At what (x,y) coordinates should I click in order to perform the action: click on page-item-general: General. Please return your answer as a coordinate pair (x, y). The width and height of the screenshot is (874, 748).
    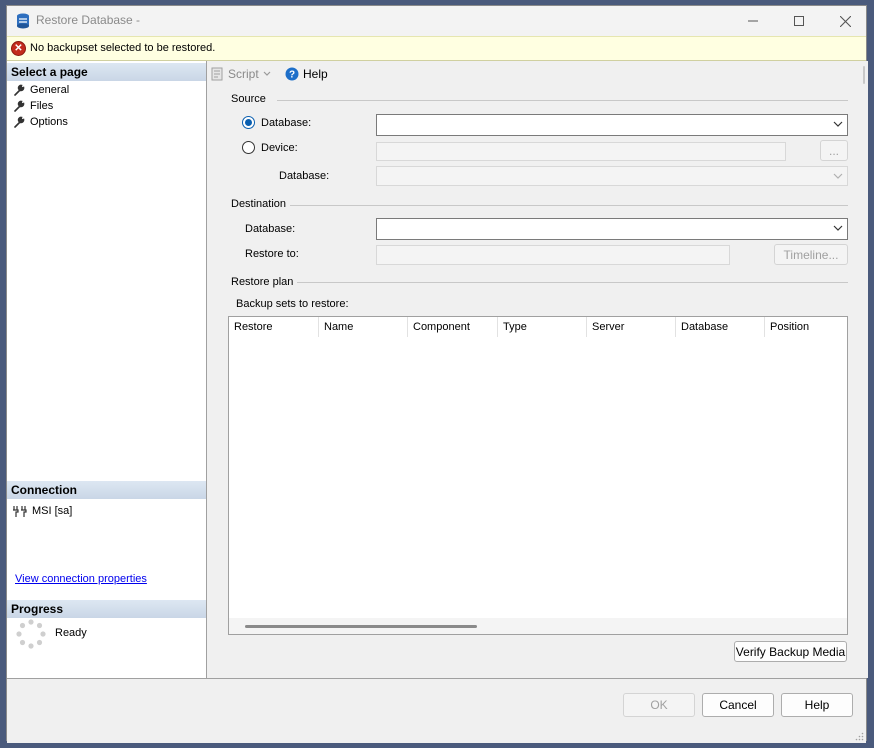
    Looking at the image, I should click on (41, 90).